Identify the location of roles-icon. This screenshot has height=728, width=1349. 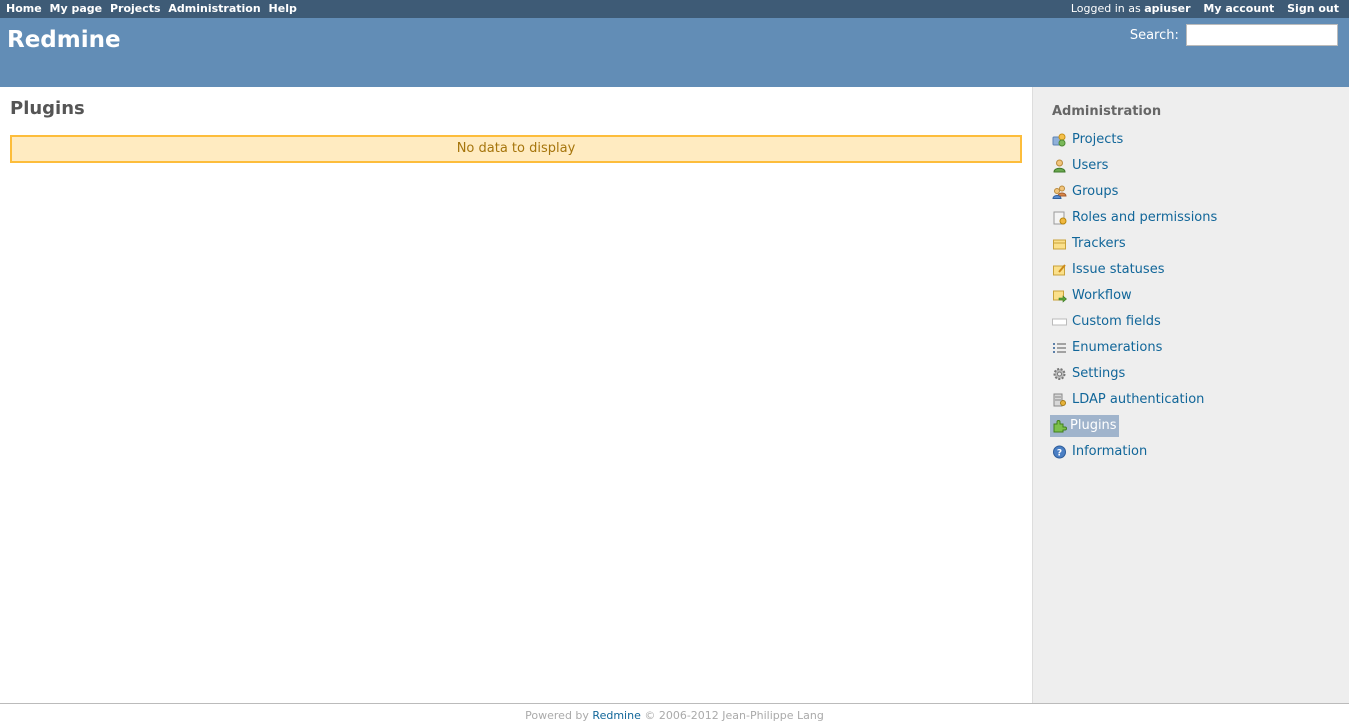
(1059, 218).